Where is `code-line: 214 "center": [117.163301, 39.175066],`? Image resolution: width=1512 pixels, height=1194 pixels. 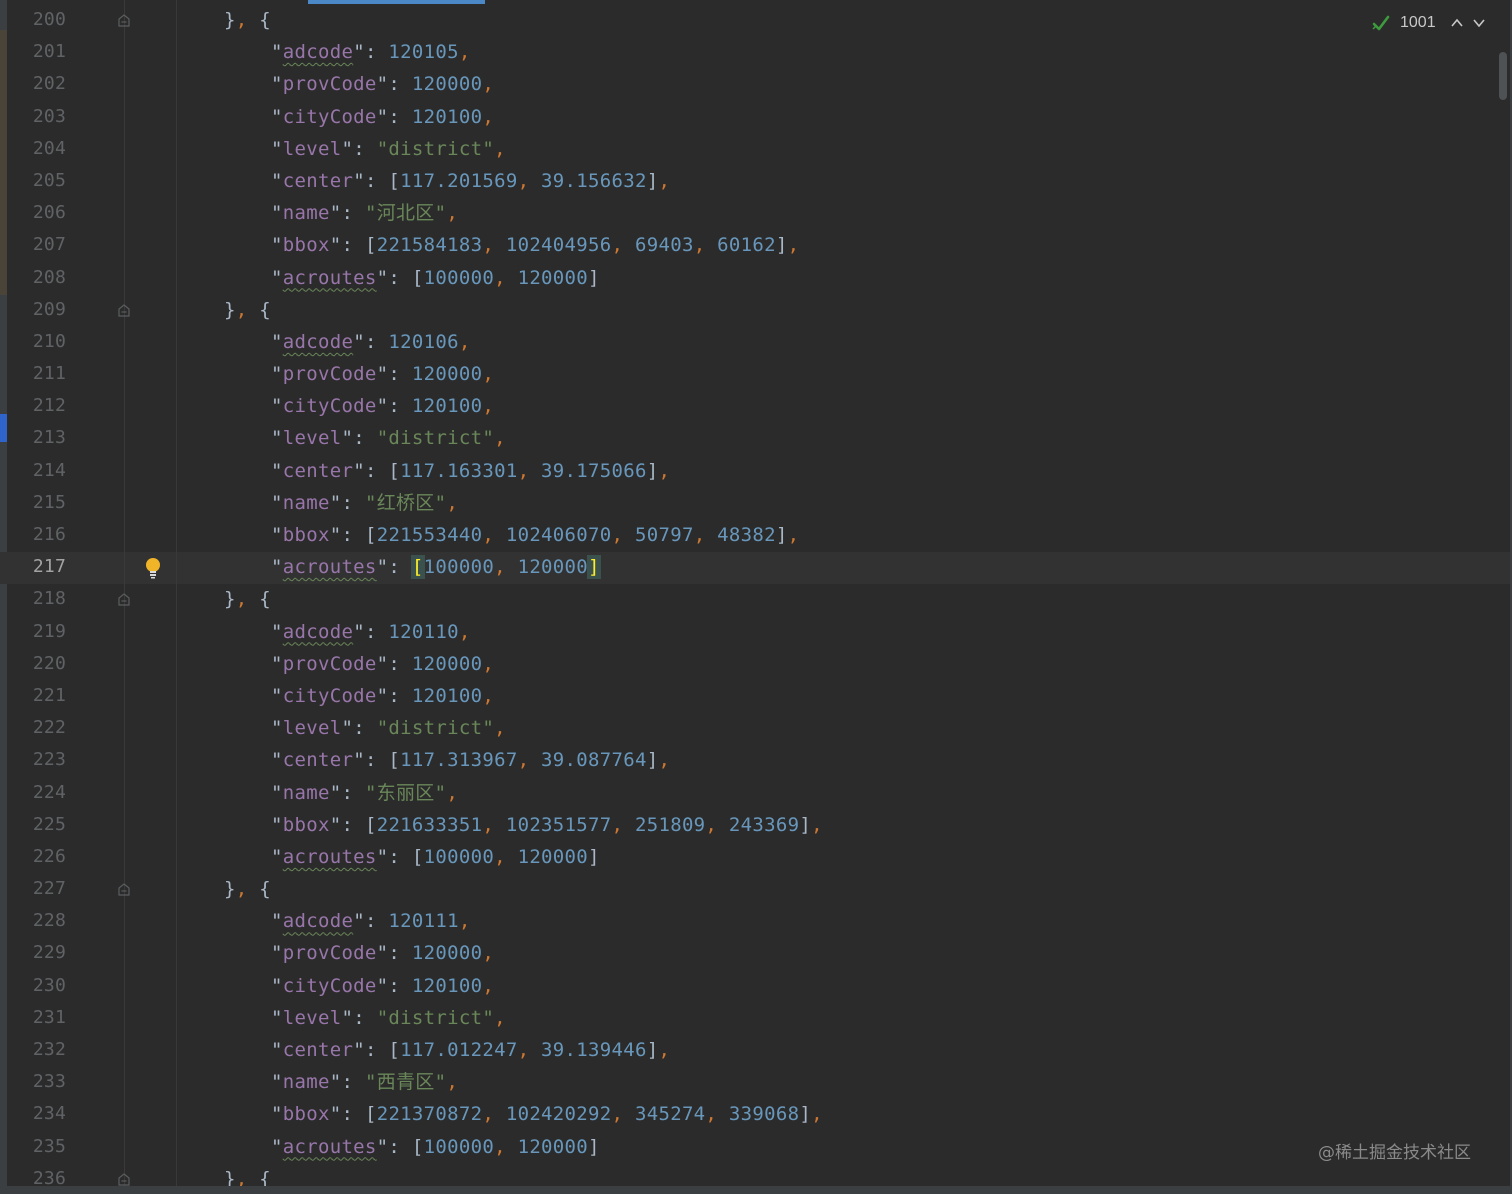 code-line: 214 "center": [117.163301, 39.175066], is located at coordinates (750, 471).